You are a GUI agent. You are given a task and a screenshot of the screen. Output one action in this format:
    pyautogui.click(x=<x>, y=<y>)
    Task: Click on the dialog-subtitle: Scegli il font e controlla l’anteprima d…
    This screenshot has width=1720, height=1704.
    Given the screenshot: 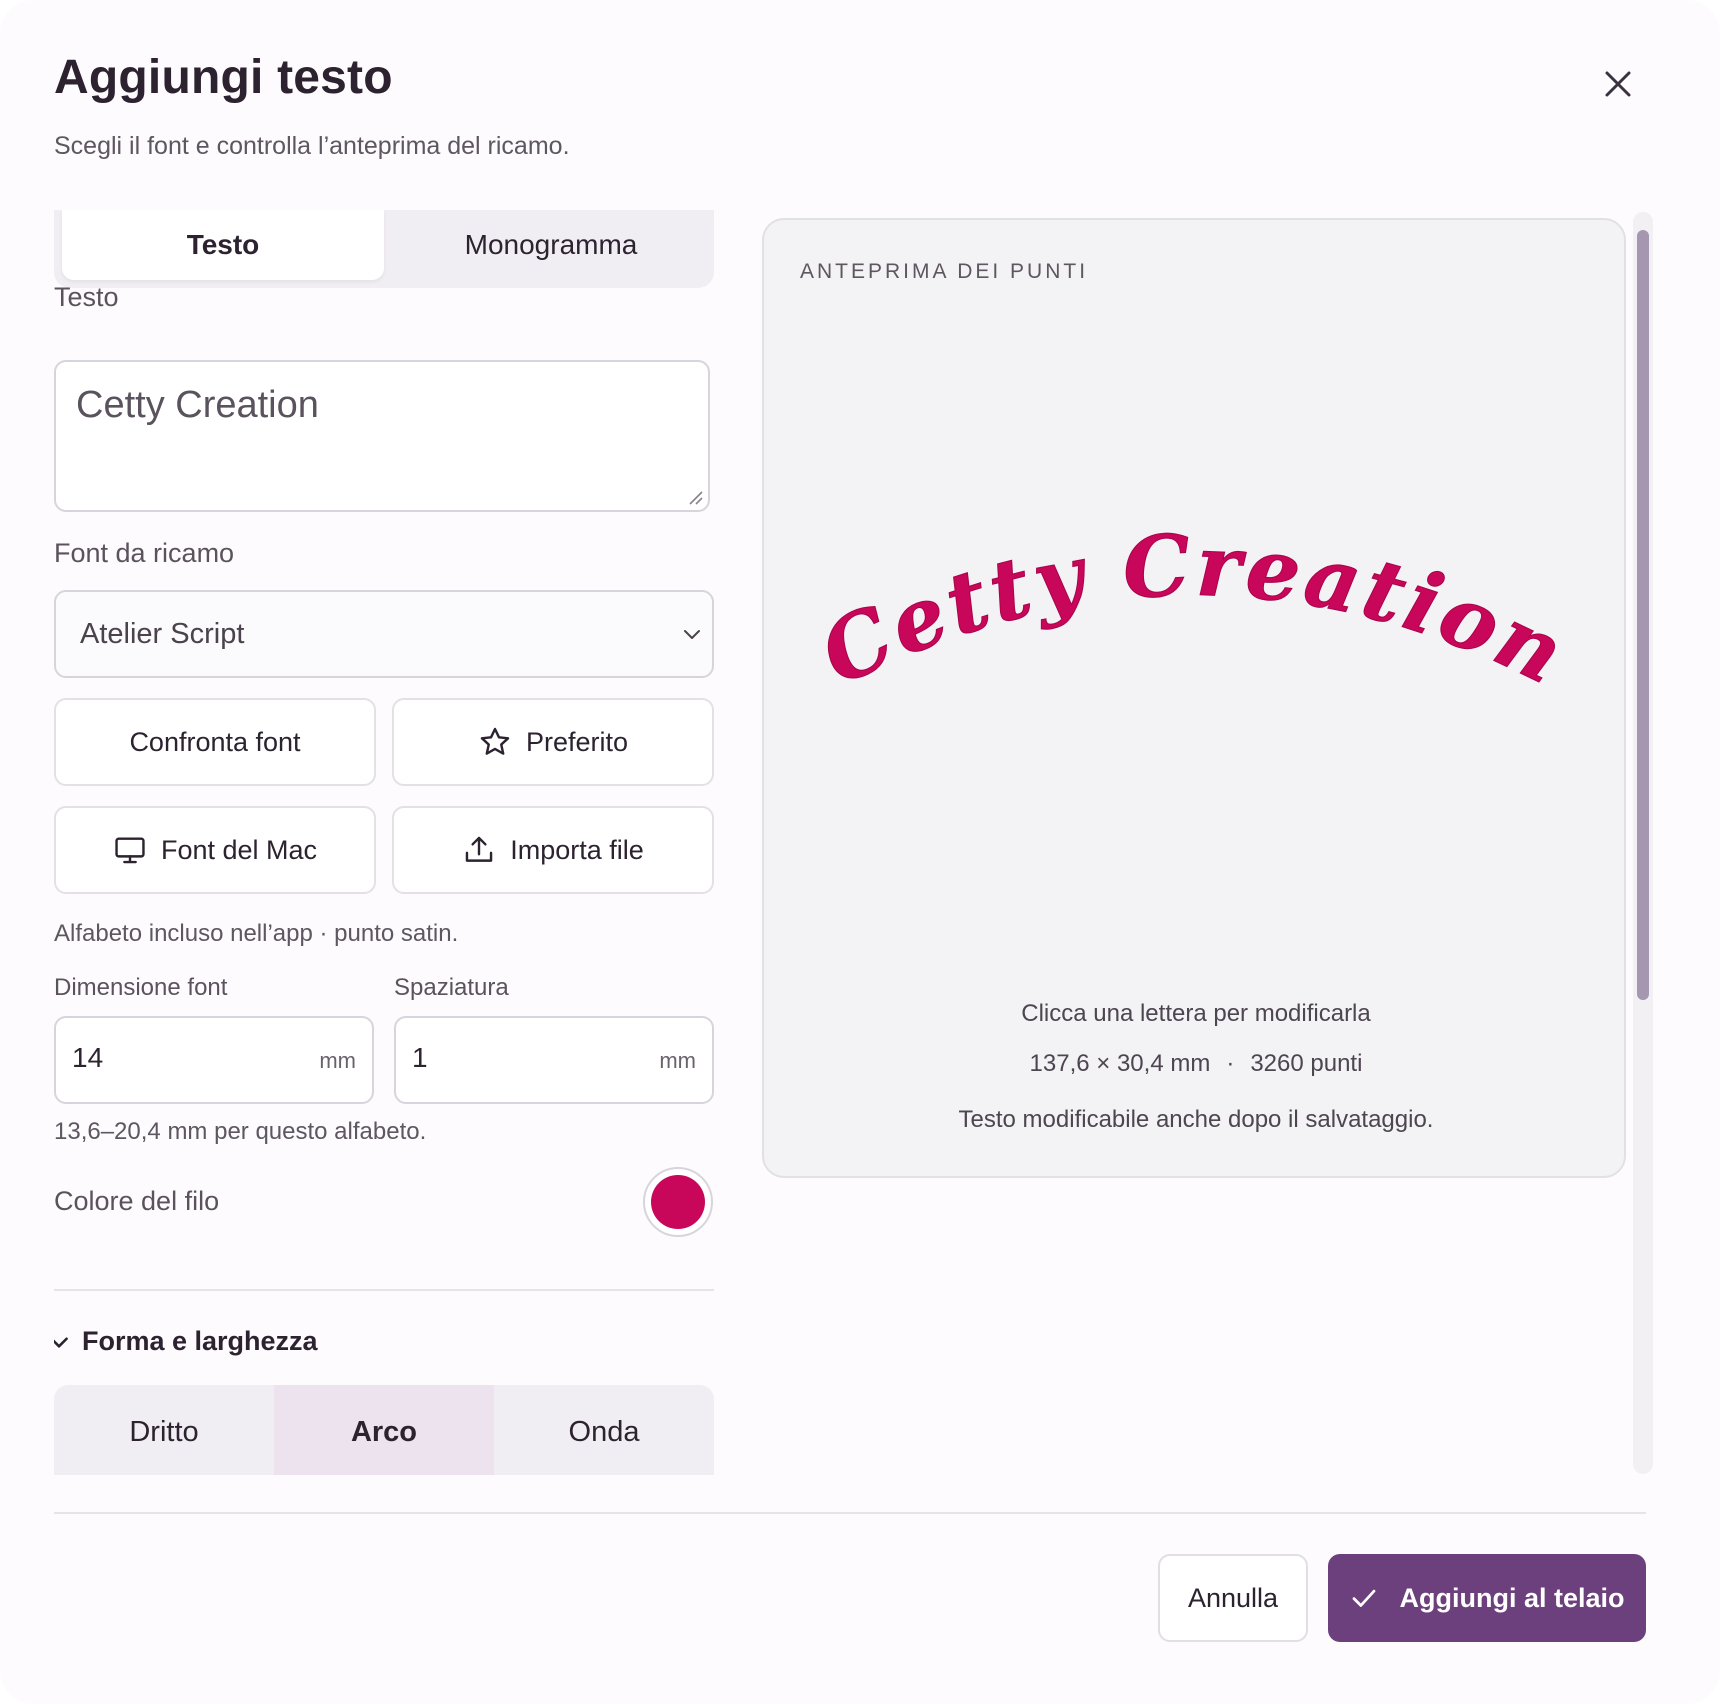 What is the action you would take?
    pyautogui.click(x=312, y=146)
    